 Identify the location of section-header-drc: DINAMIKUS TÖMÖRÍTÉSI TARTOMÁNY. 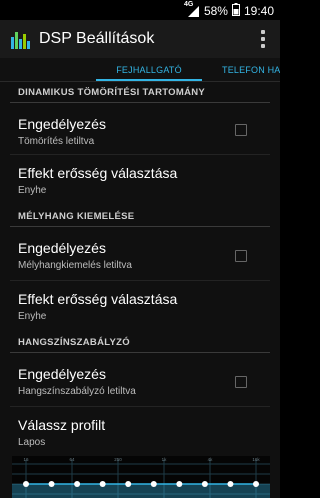
(112, 92).